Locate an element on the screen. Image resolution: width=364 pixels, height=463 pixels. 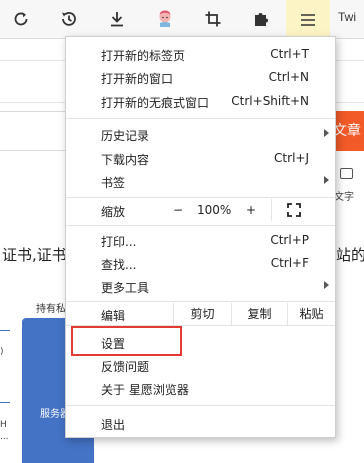
menu-item-shortcut: Ctrl+F is located at coordinates (289, 263).